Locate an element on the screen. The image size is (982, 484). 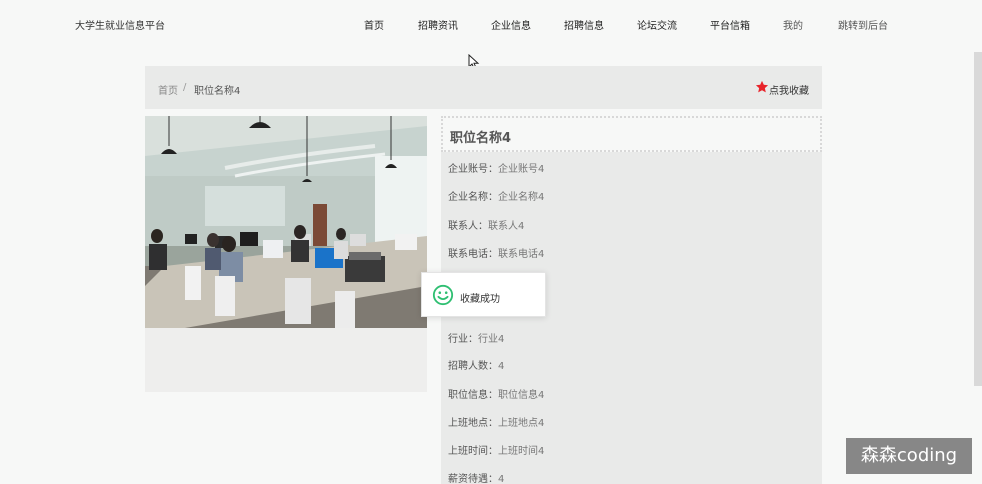
main-nav: 首页 招聘资讯 企业信息 招聘信息 论坛交流 平台信箱 我的 跳转到后台 is located at coordinates (491, 24).